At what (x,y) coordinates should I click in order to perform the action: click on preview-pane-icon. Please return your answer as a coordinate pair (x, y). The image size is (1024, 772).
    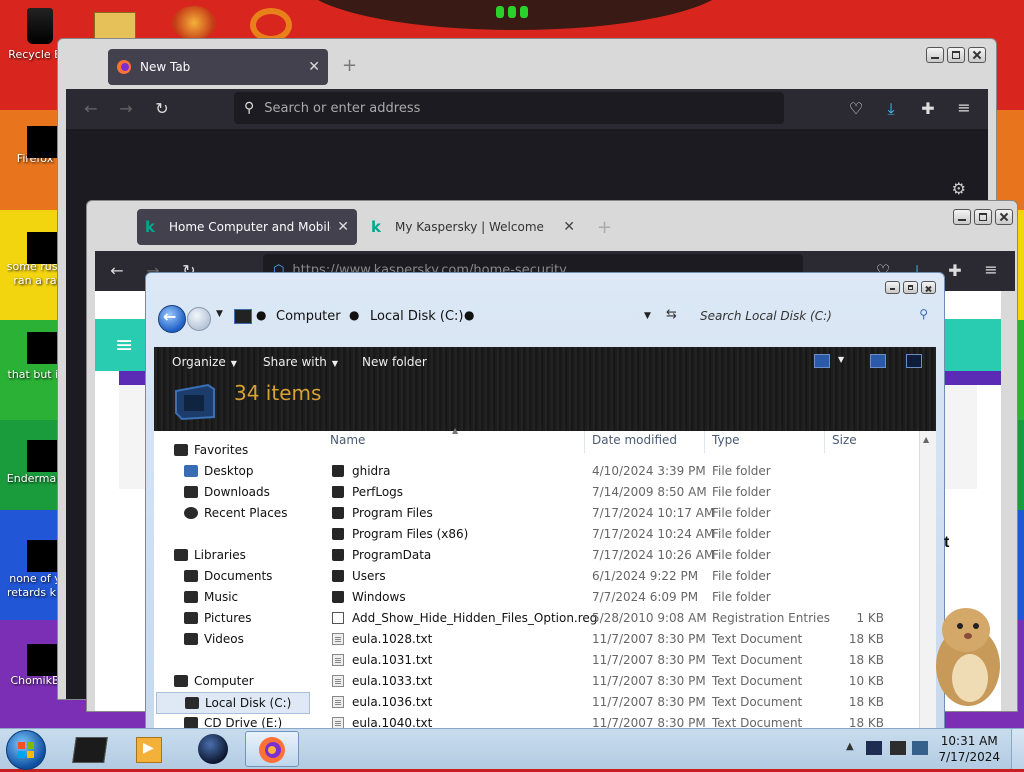
    Looking at the image, I should click on (878, 361).